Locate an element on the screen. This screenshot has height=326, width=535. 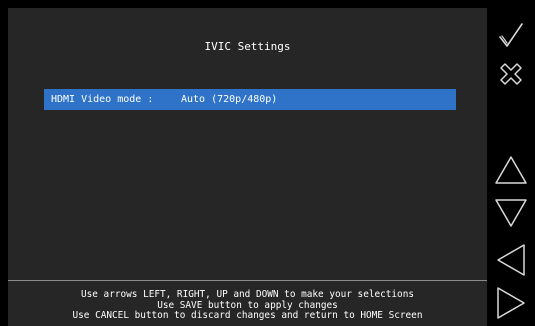
triangle-up-icon is located at coordinates (511, 170).